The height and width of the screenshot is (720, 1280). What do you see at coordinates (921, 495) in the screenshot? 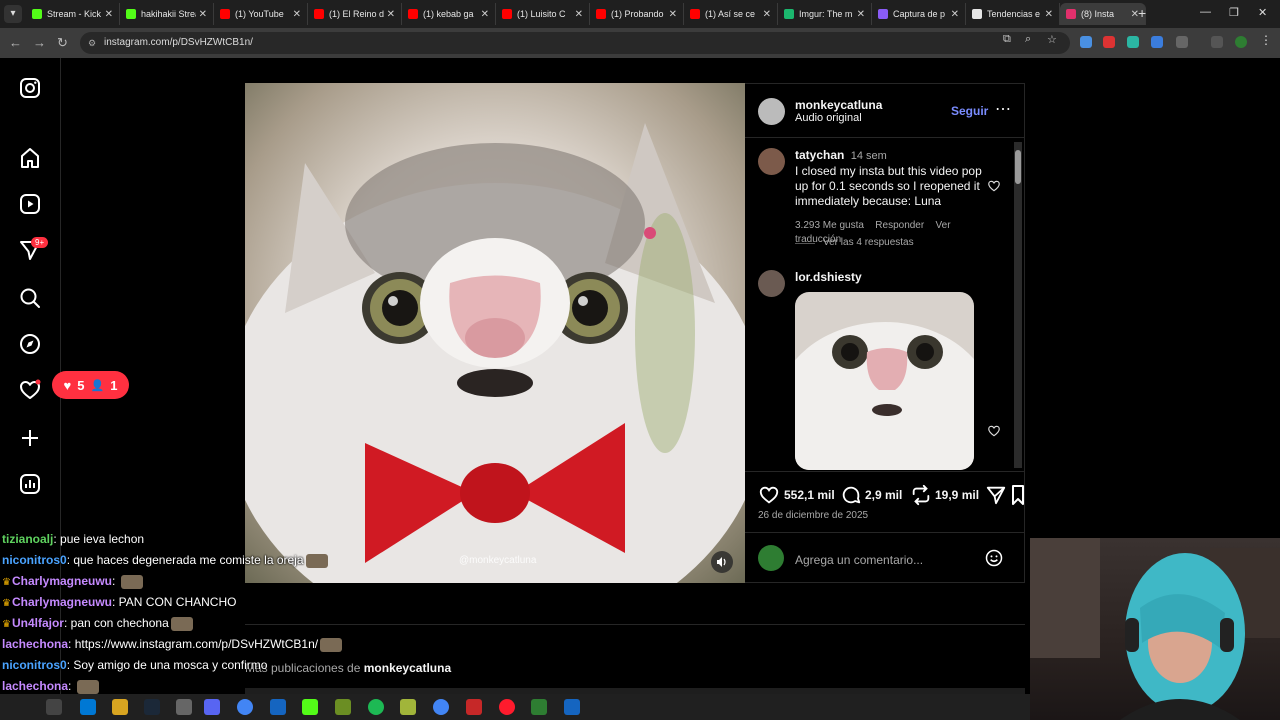
I see `repost-icon` at bounding box center [921, 495].